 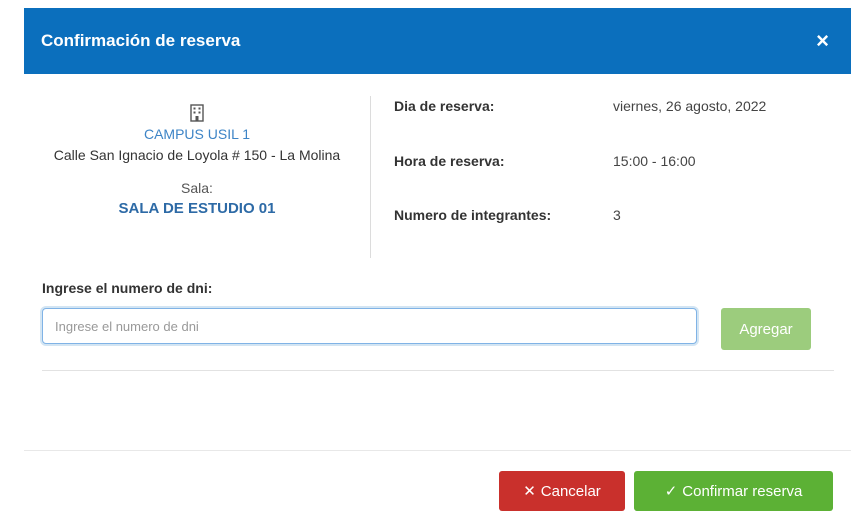 I want to click on close-x-icon: ✕, so click(x=529, y=491).